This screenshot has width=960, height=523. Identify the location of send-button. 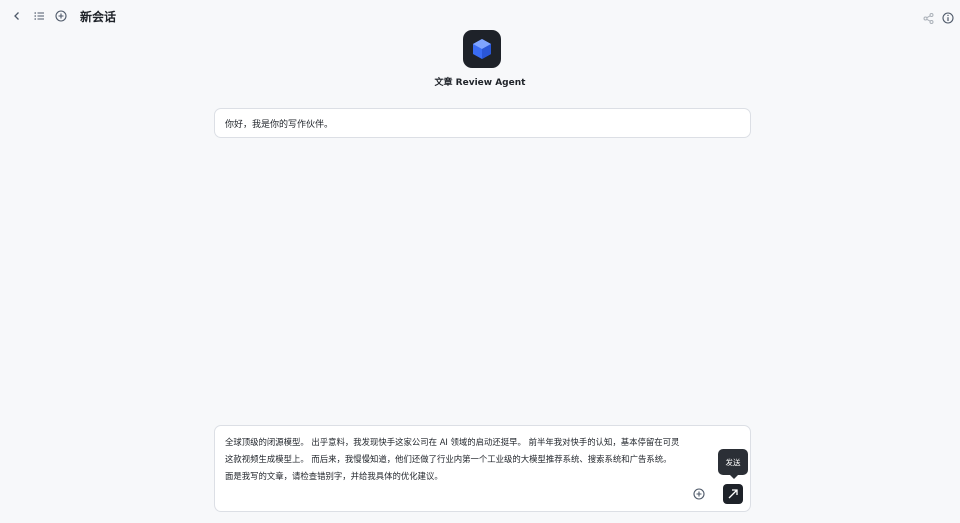
(733, 494).